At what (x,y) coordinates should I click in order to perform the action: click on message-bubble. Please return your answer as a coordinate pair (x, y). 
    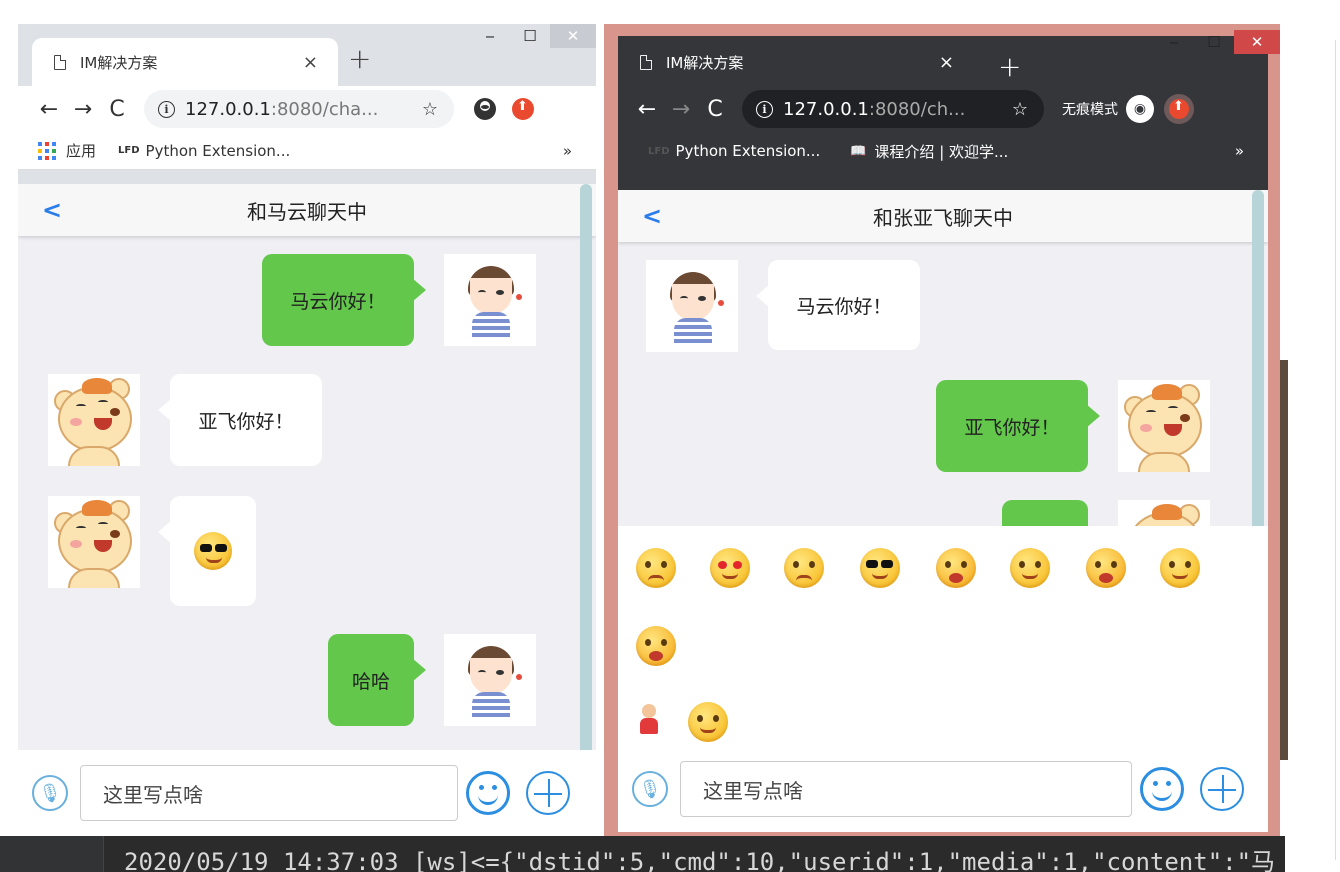
    Looking at the image, I should click on (207, 551).